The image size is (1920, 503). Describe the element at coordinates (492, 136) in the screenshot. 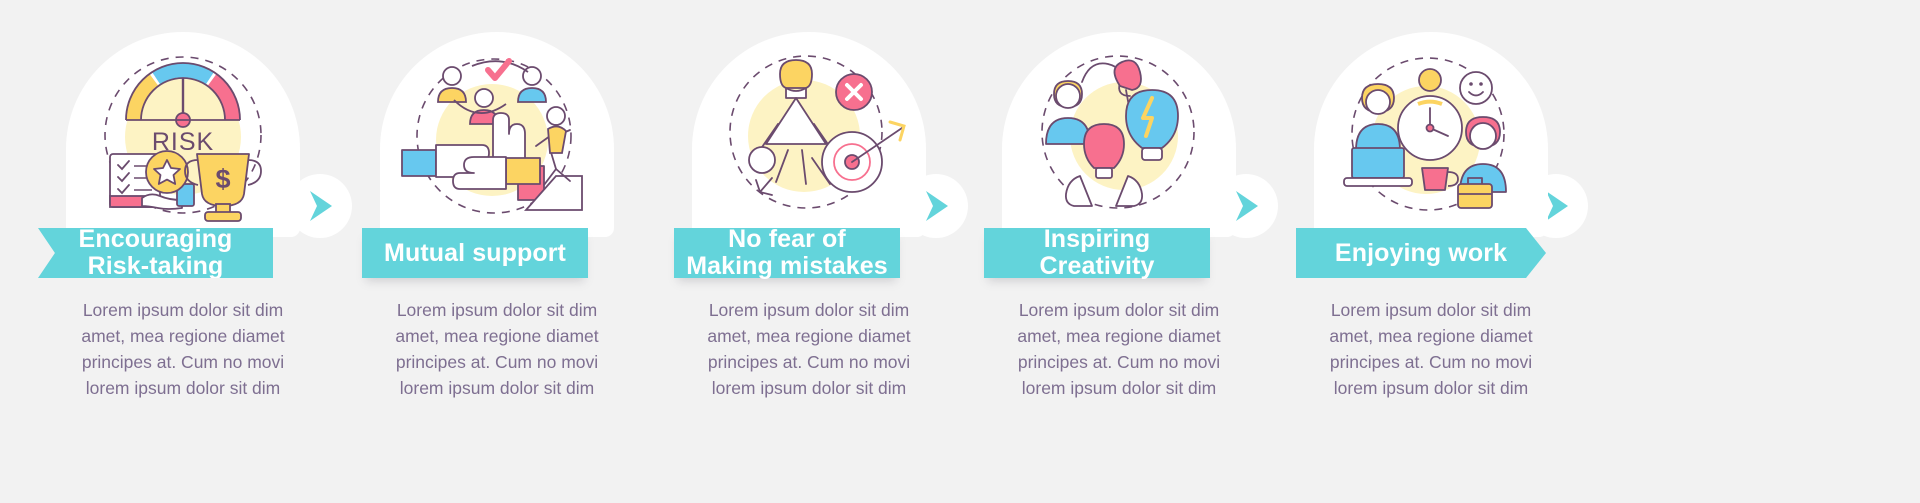

I see `teamwork-hands-illustration` at that location.